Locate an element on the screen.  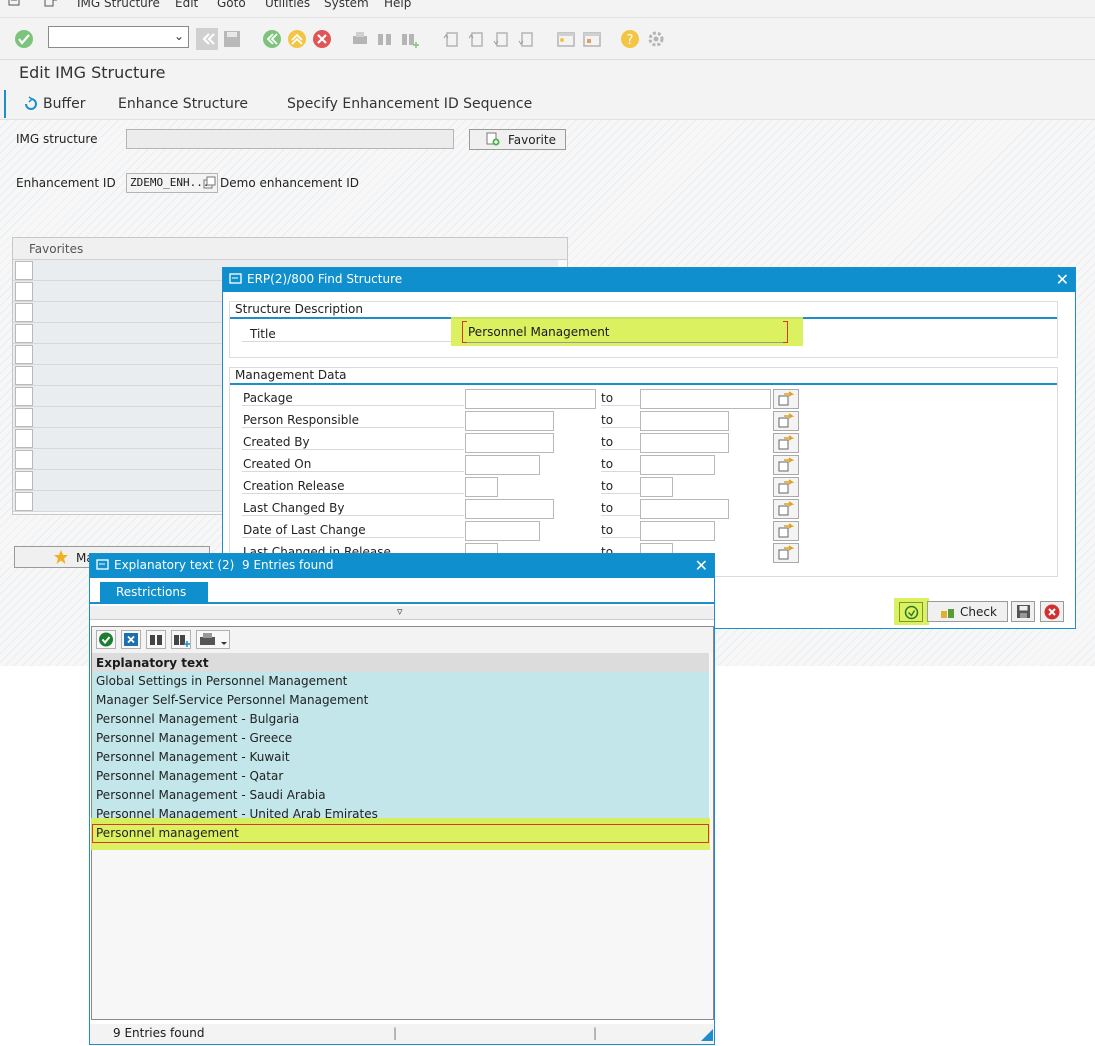
check-button: Check is located at coordinates (967, 611).